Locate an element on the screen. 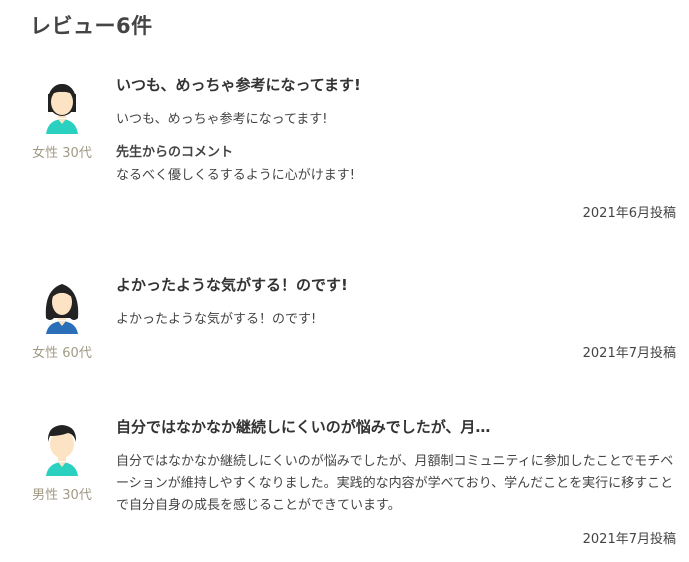  review-title: いつも、めっちゃ参考になってます! is located at coordinates (238, 85).